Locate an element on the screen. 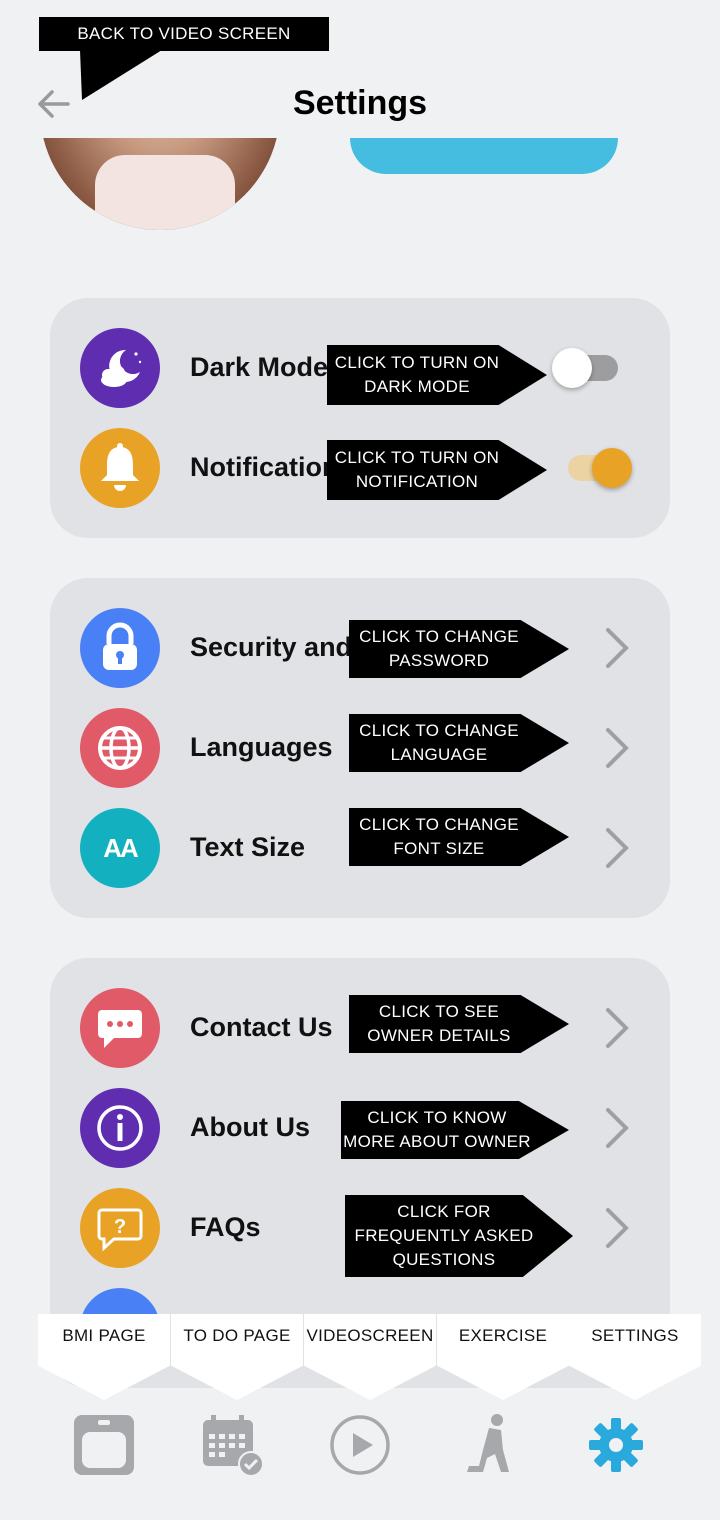 The image size is (720, 1520). languages-label: Languages is located at coordinates (261, 747).